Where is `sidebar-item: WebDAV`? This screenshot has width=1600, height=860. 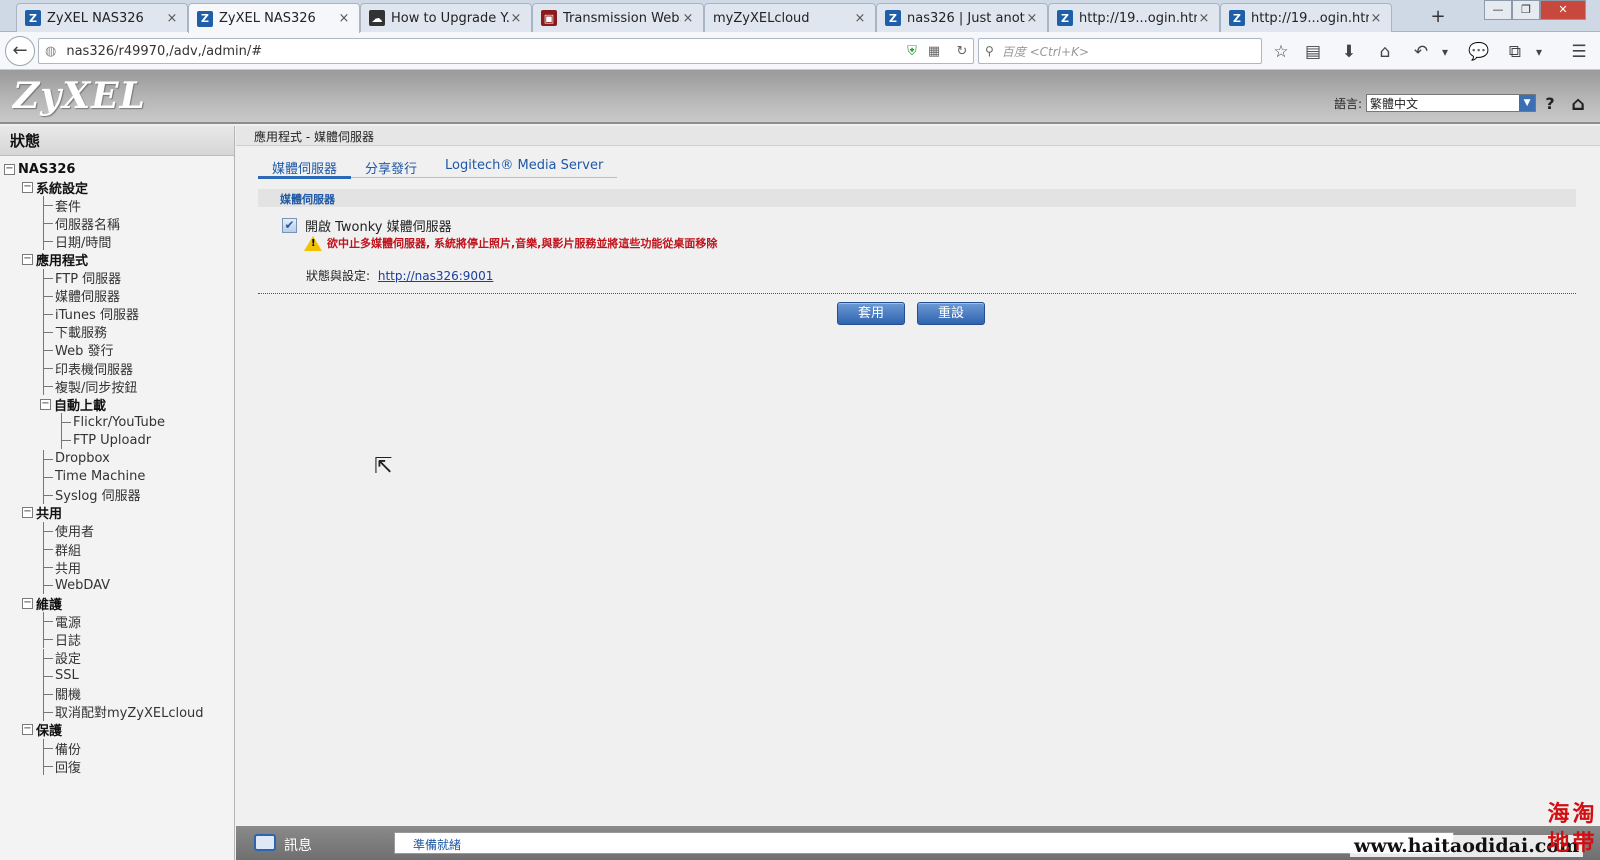 sidebar-item: WebDAV is located at coordinates (117, 585).